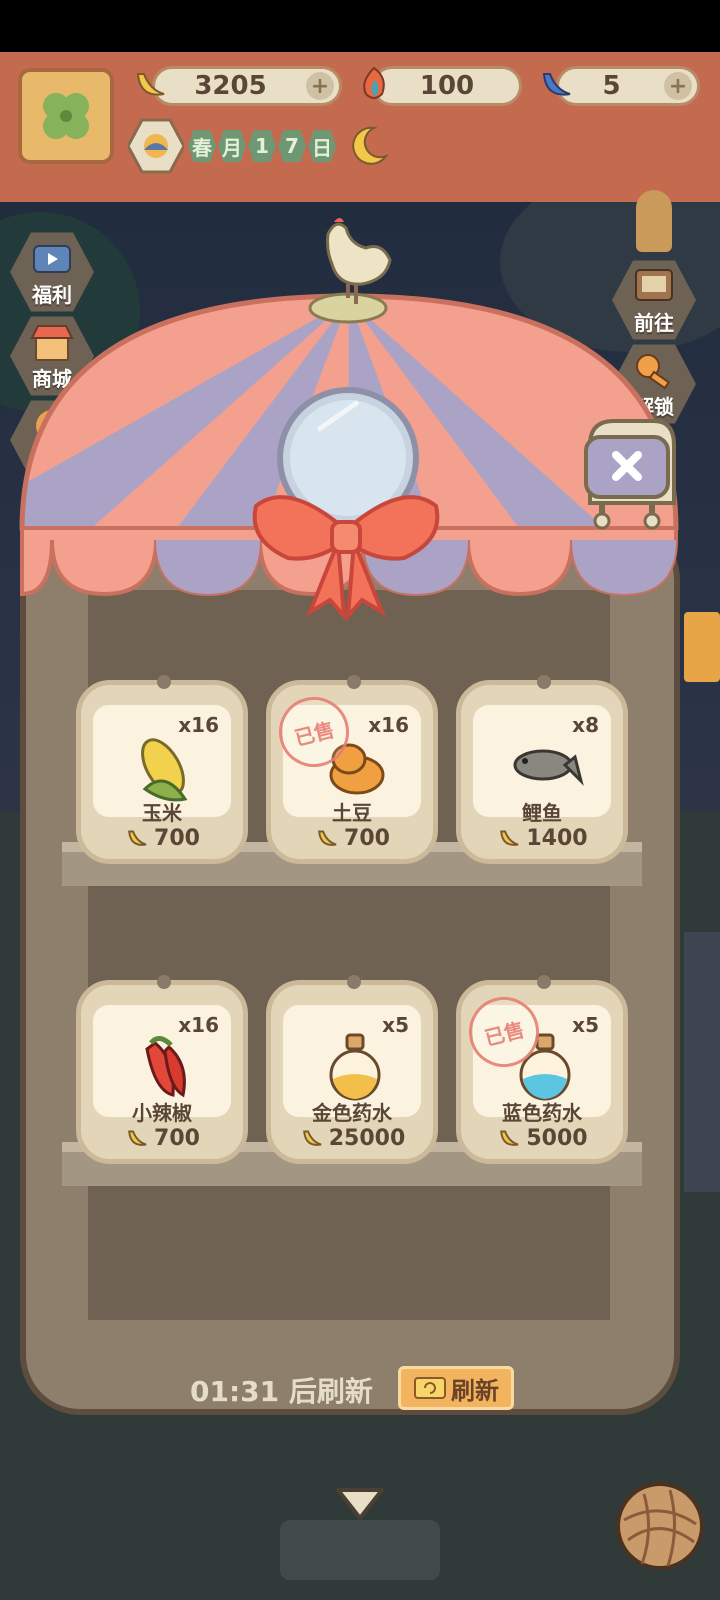 The image size is (720, 1600). What do you see at coordinates (360, 26) in the screenshot?
I see `status-bar` at bounding box center [360, 26].